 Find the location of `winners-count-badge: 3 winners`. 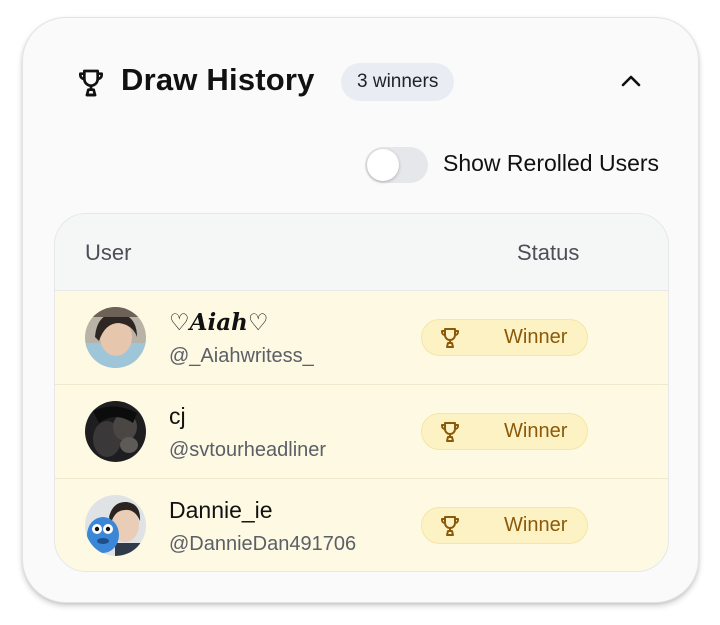

winners-count-badge: 3 winners is located at coordinates (398, 82).